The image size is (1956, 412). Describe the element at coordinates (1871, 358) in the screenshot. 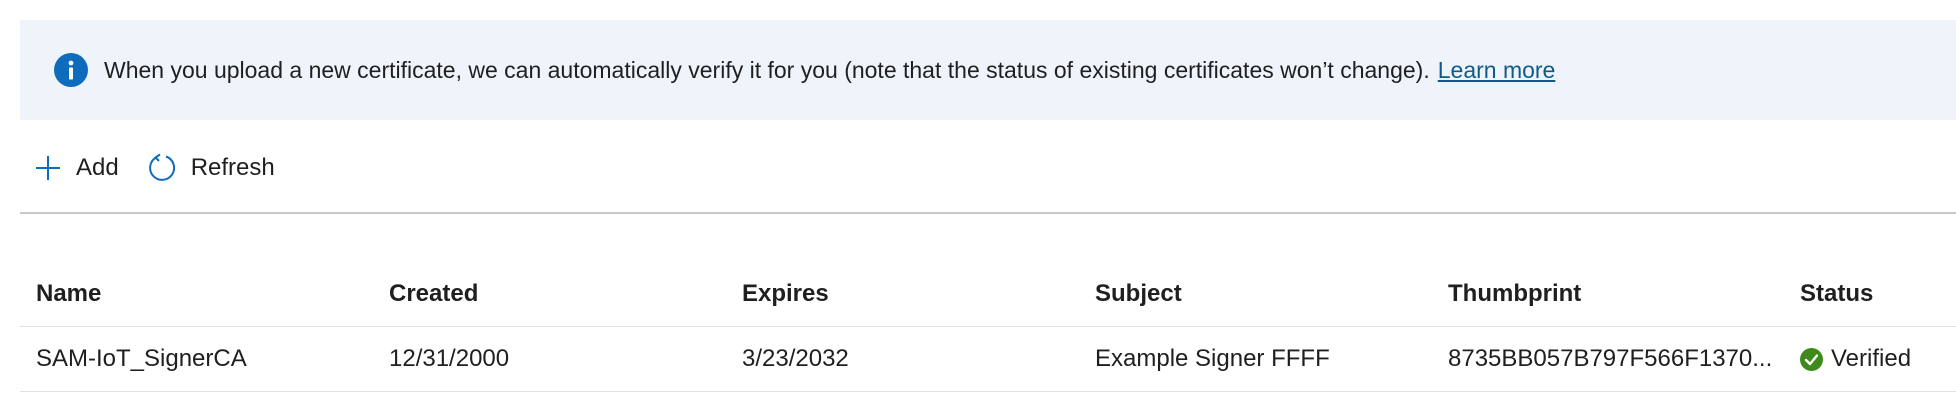

I see `status-label: Verified` at that location.